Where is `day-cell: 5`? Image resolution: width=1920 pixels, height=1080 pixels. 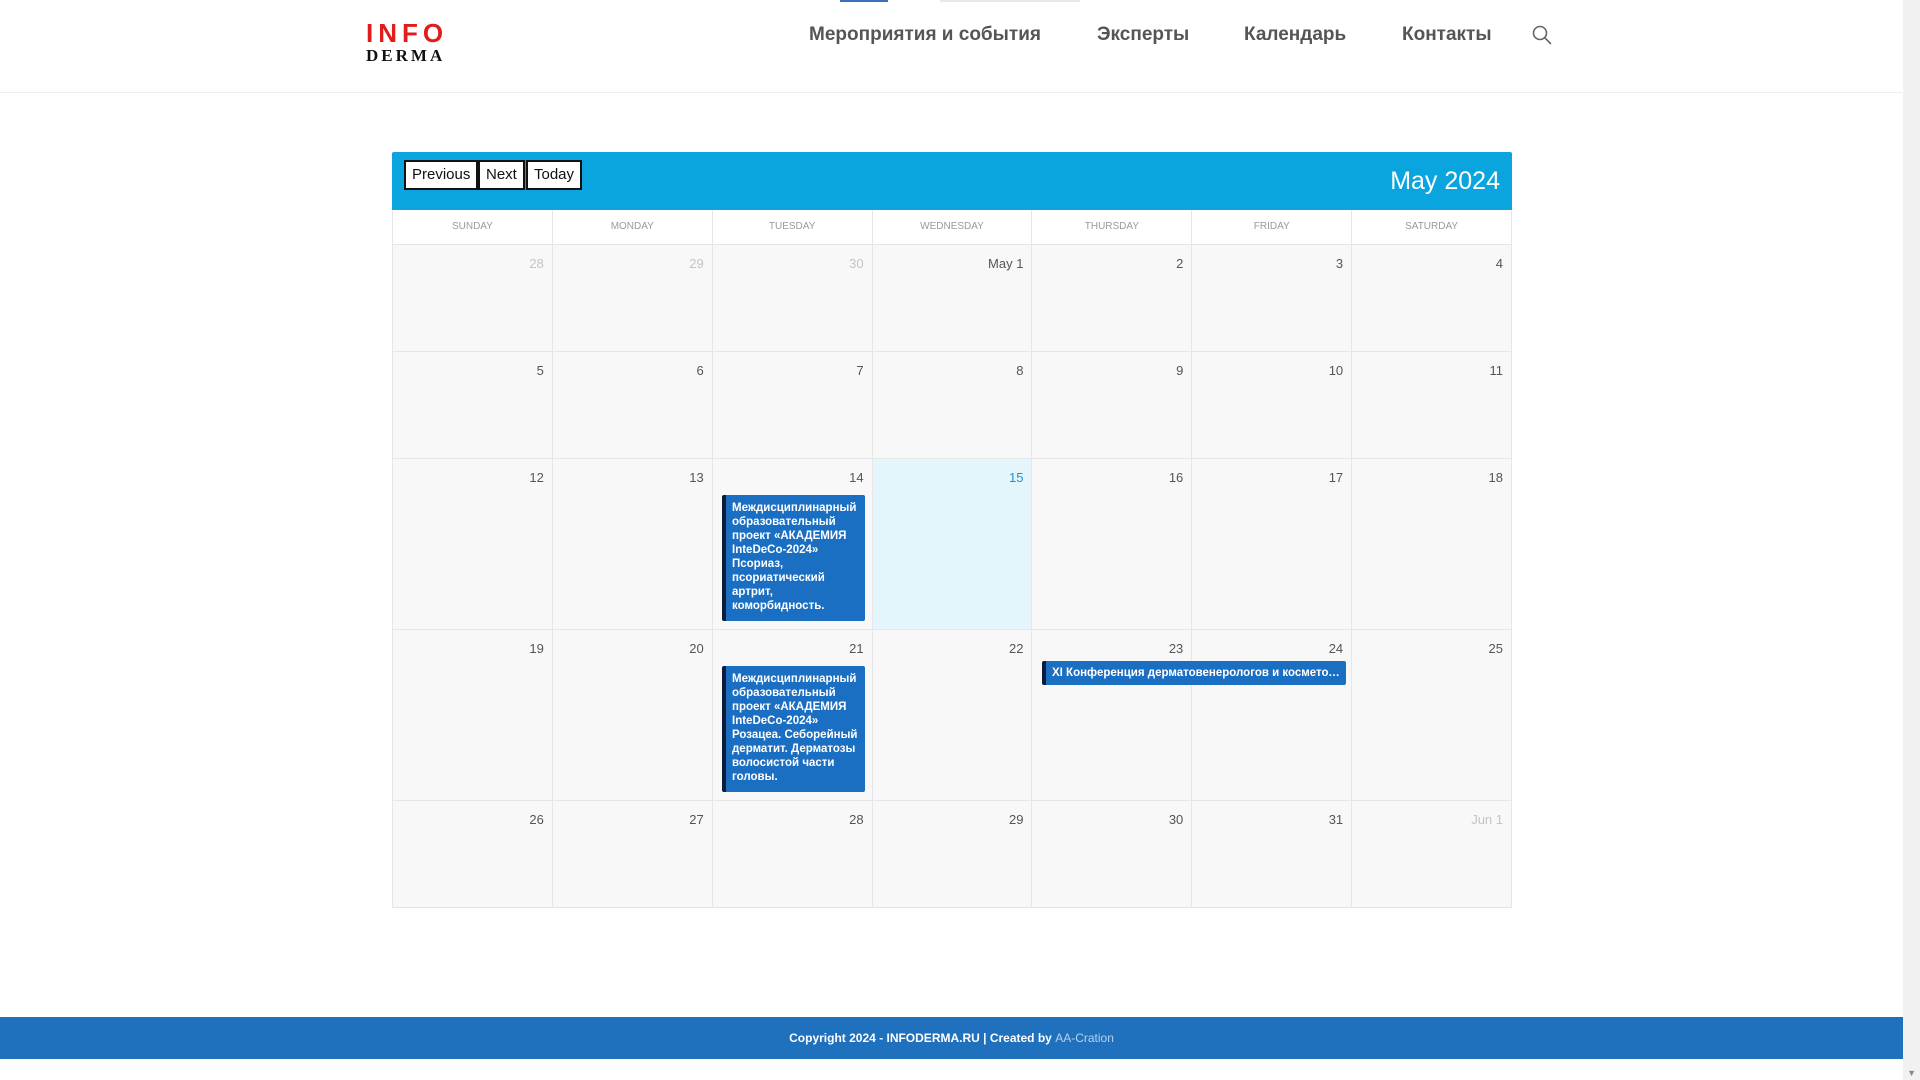
day-cell: 5 is located at coordinates (473, 405).